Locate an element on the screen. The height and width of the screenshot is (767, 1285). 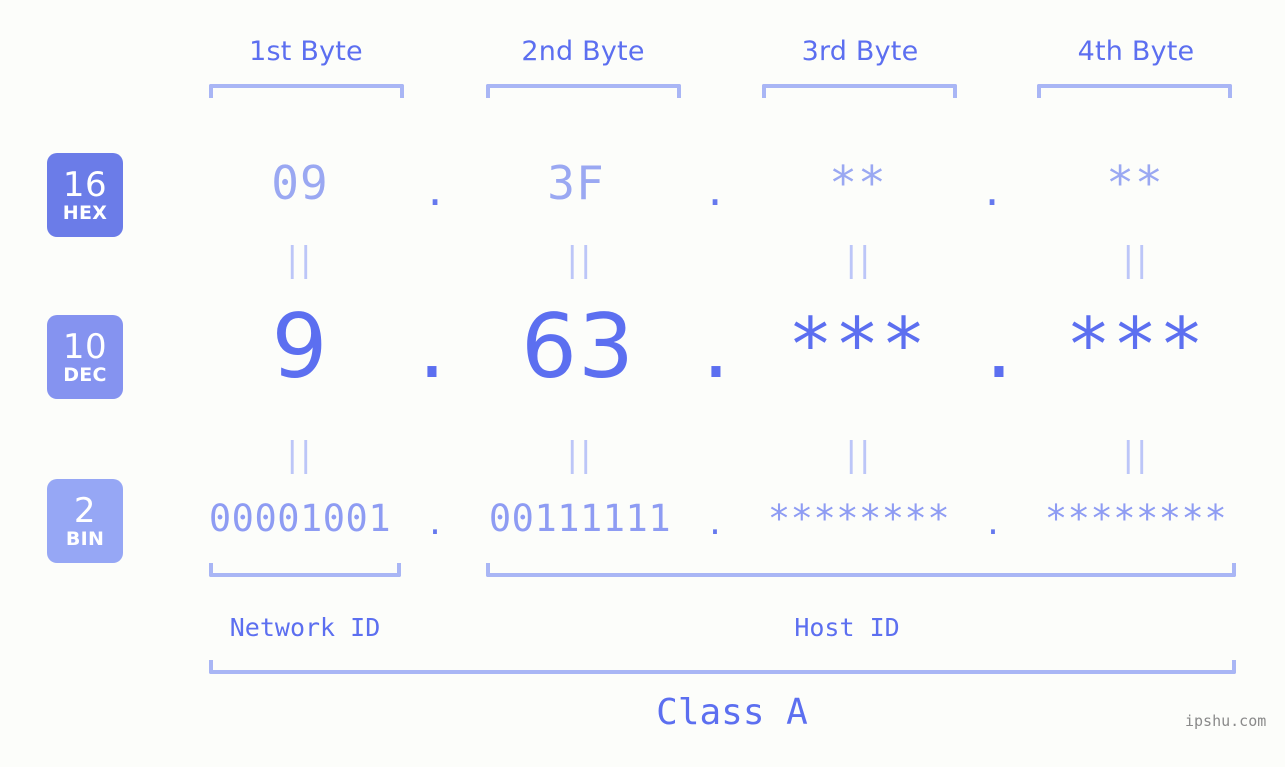
dec-value-byte-1: 9 is located at coordinates (300, 346).